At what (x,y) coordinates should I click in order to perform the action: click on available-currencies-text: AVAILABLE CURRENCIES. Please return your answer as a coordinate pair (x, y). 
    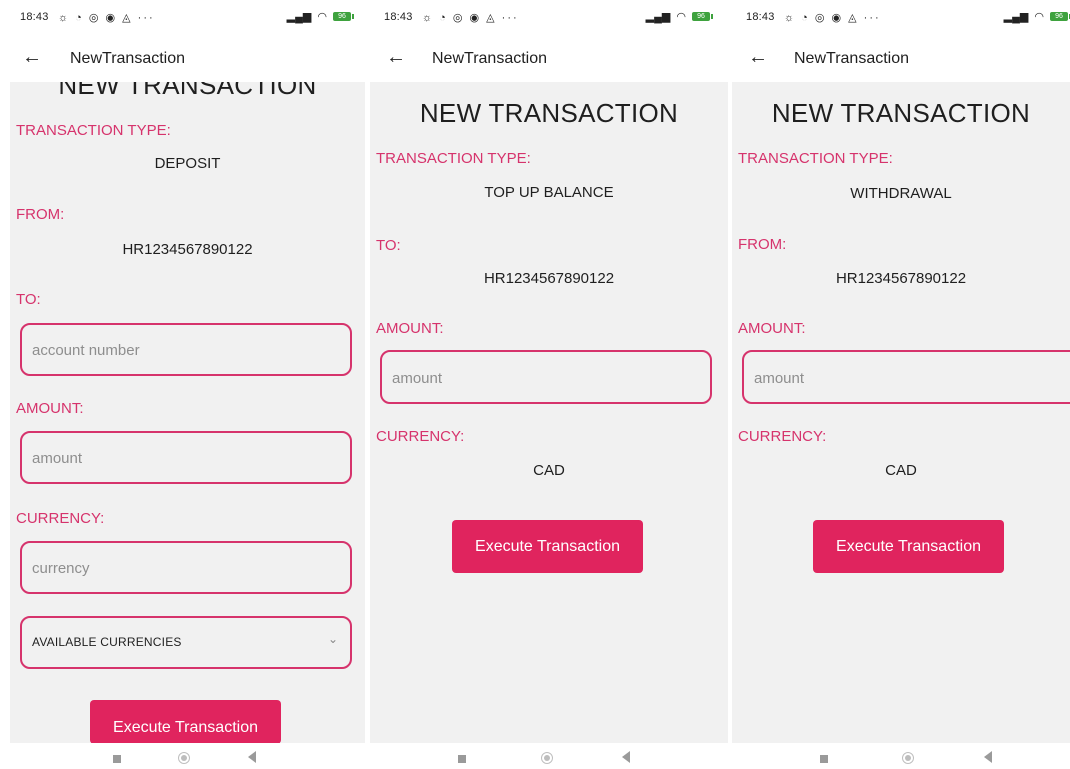
    Looking at the image, I should click on (107, 642).